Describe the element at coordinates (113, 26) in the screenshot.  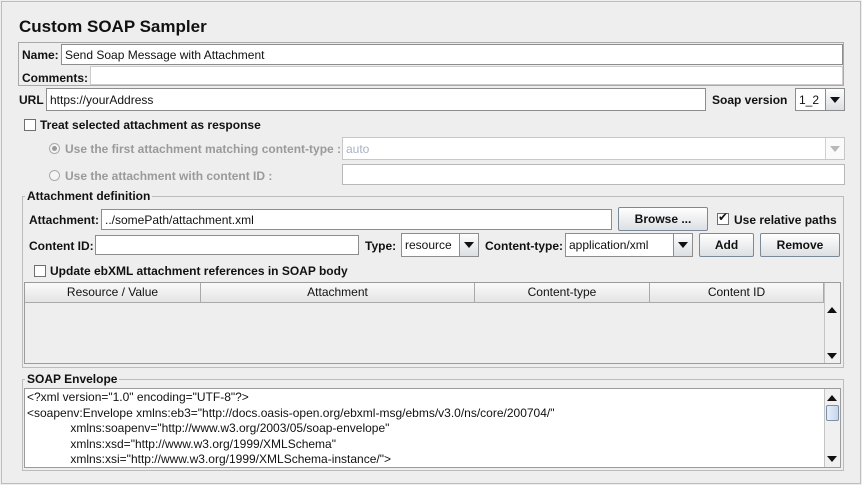
I see `panel-title: Custom SOAP Sampler` at that location.